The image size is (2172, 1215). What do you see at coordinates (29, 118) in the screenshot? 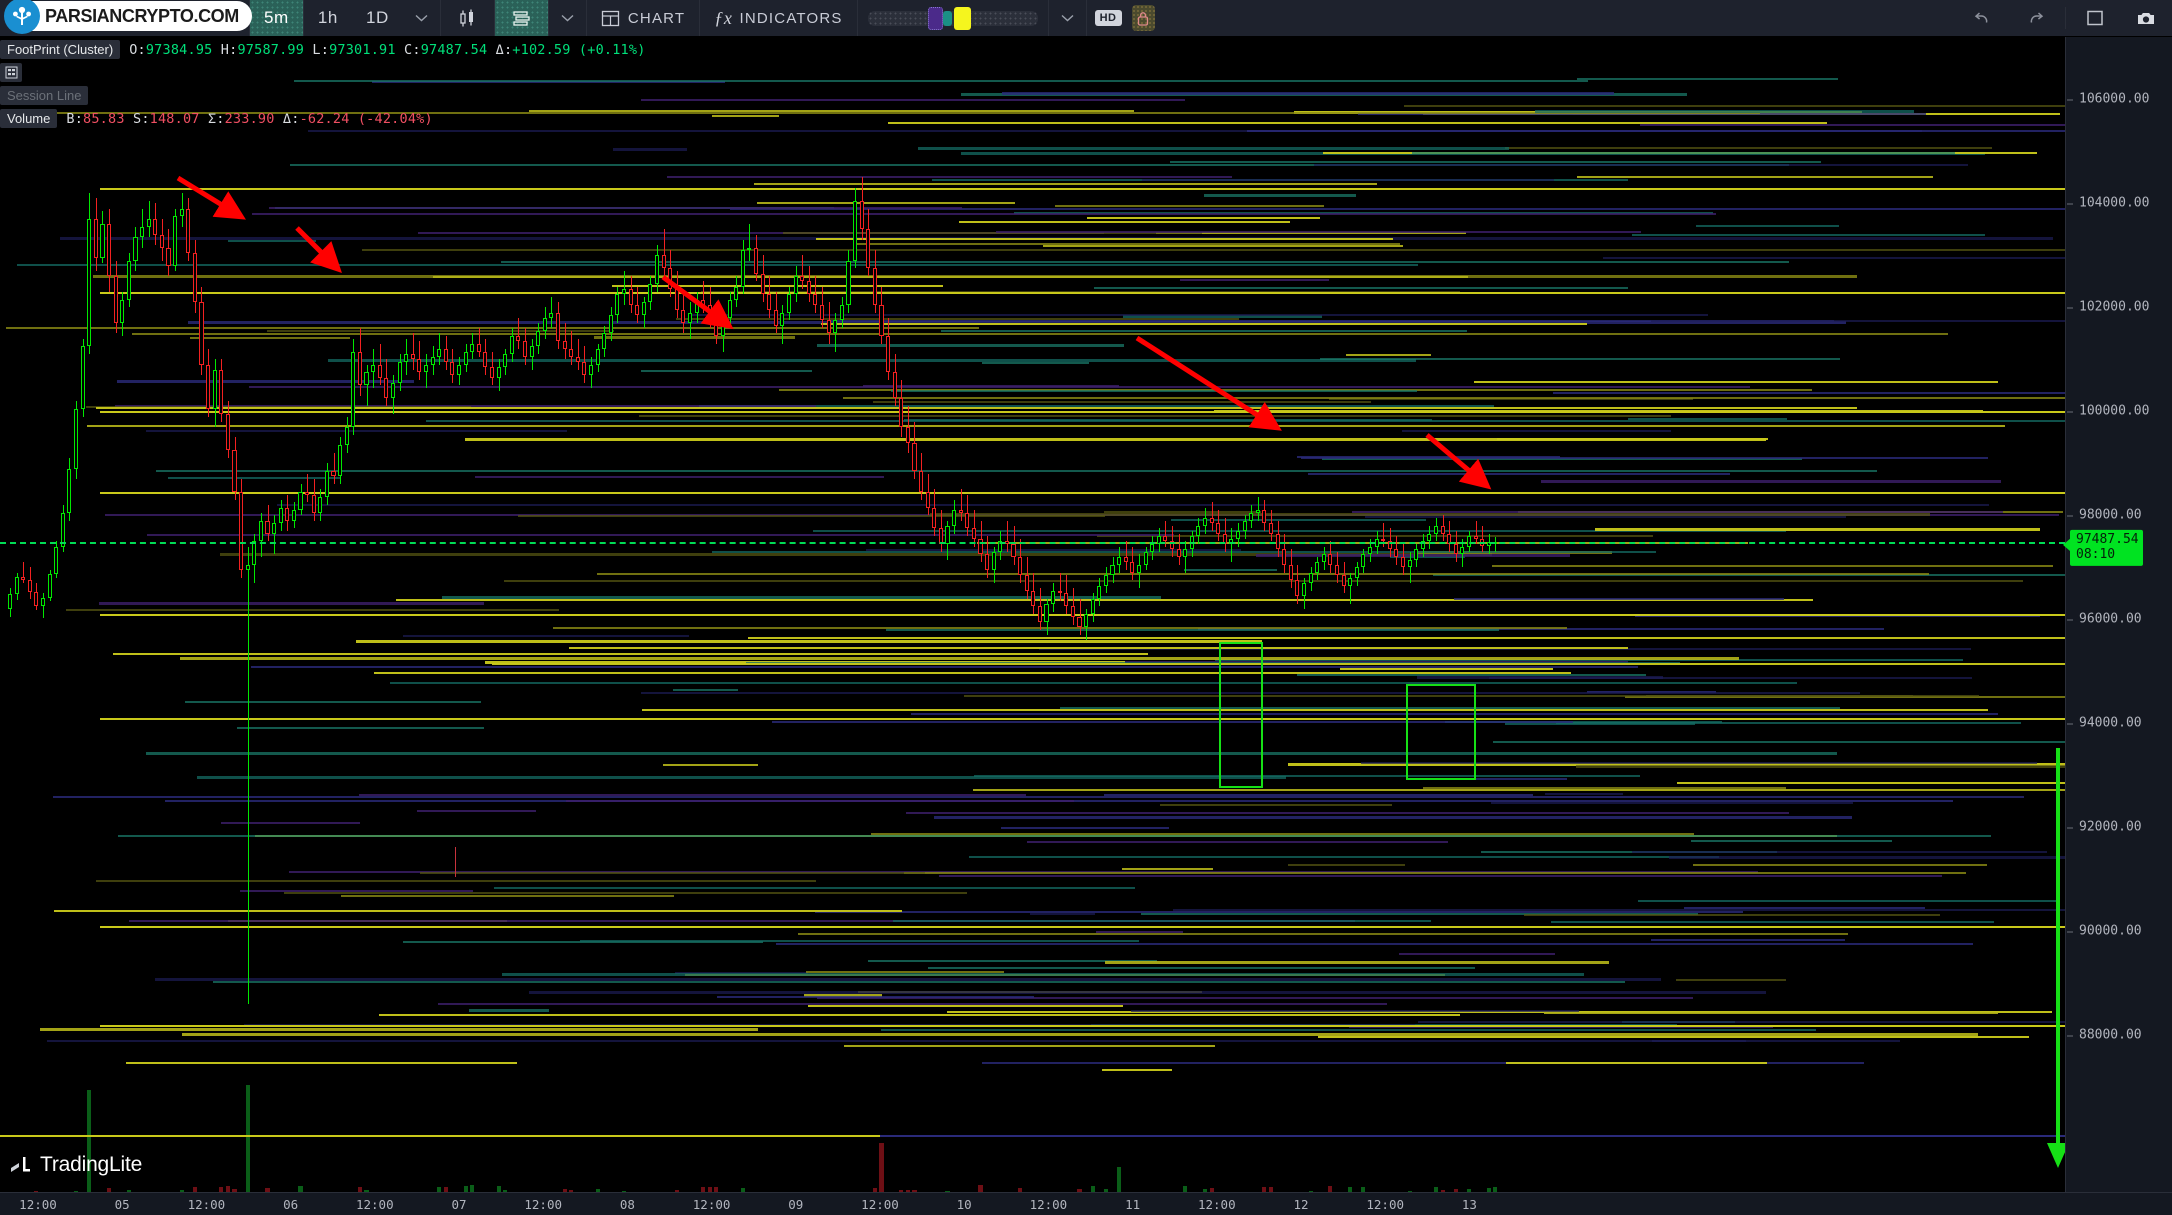
I see `legend-tag-volume: Volume` at bounding box center [29, 118].